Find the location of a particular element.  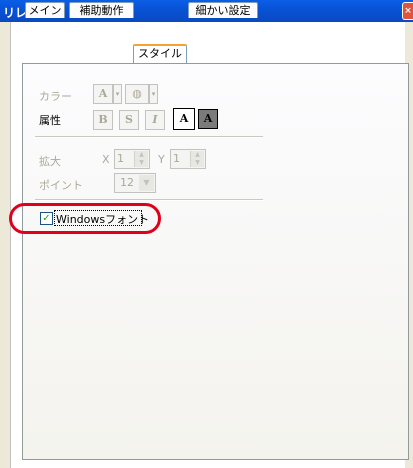

color-label: カラー is located at coordinates (55, 96).